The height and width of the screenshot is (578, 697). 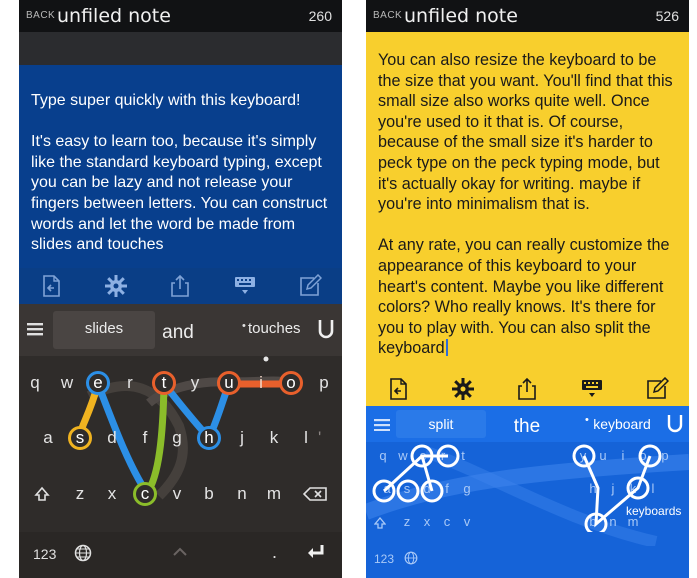 What do you see at coordinates (130, 383) in the screenshot?
I see `key-r: r` at bounding box center [130, 383].